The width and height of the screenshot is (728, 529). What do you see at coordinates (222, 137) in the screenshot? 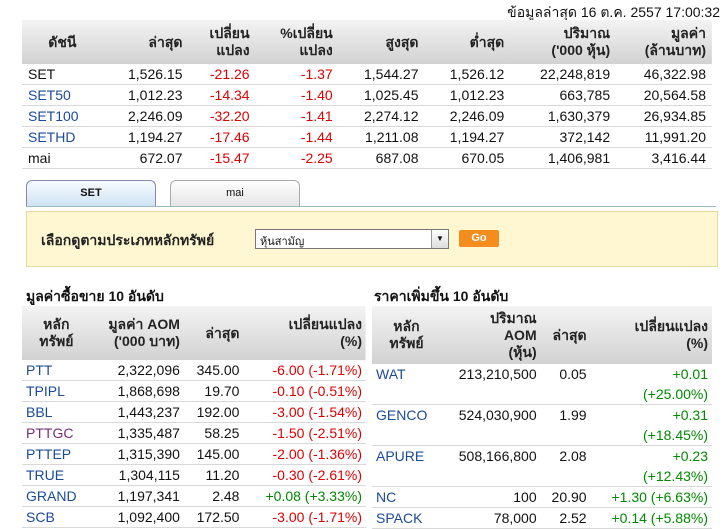
I see `change-value: -17.46` at bounding box center [222, 137].